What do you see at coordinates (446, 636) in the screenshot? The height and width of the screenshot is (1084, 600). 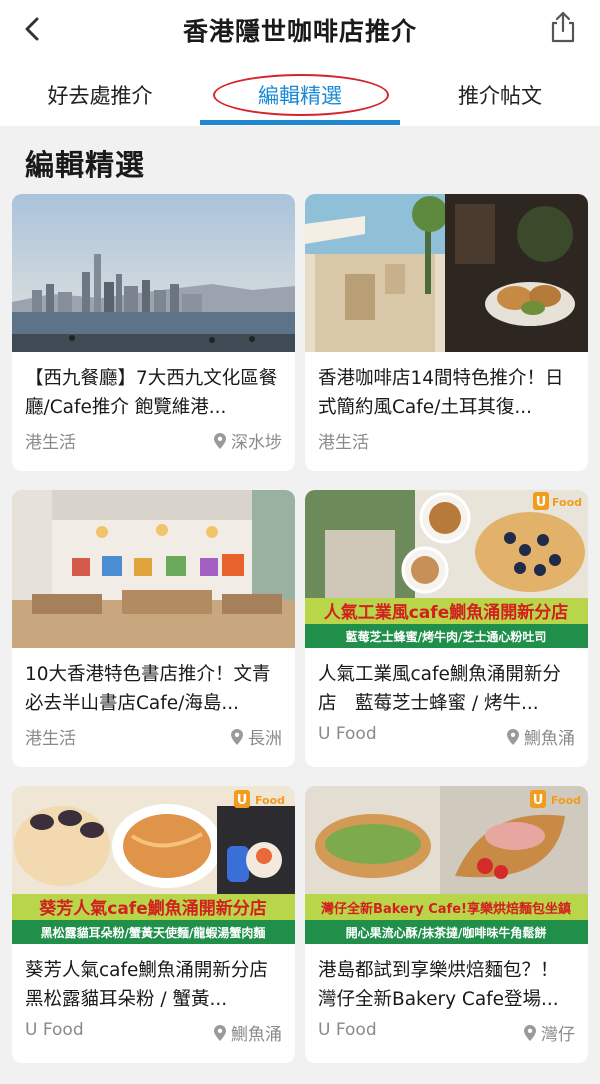 I see `card-subbanner-text: 藍莓芝士蜂蜜/烤牛肉/芝士通心粉吐司` at bounding box center [446, 636].